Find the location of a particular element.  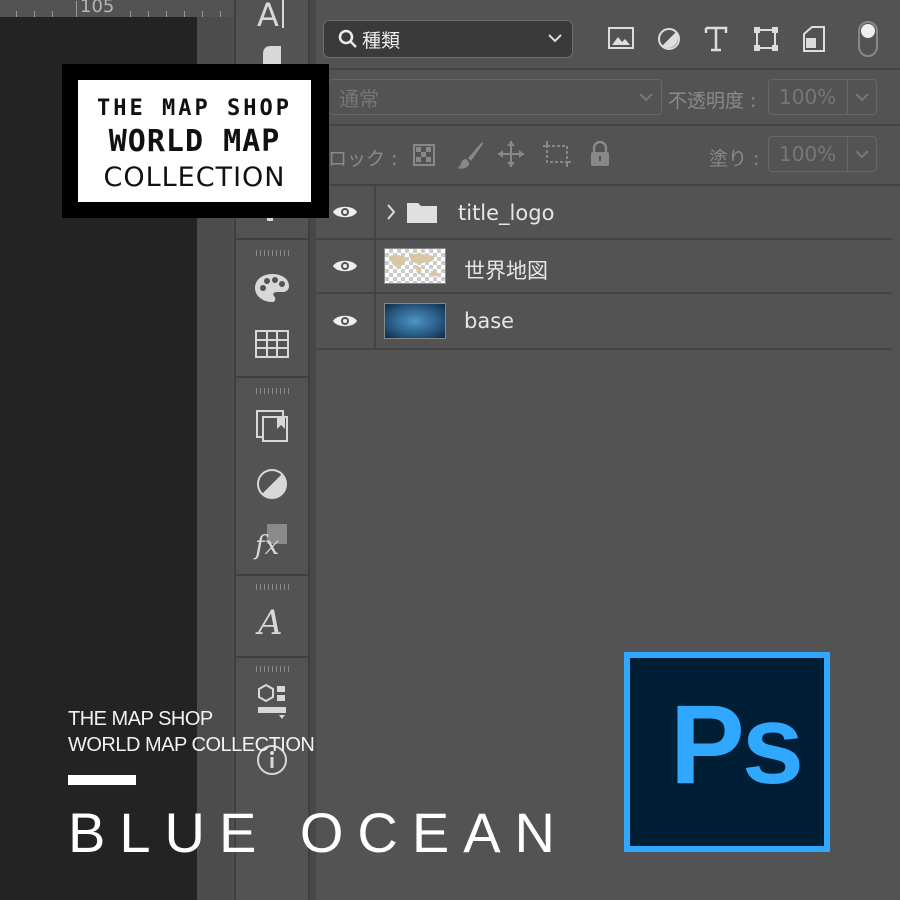

blend-mode-value: 通常 is located at coordinates (359, 98).